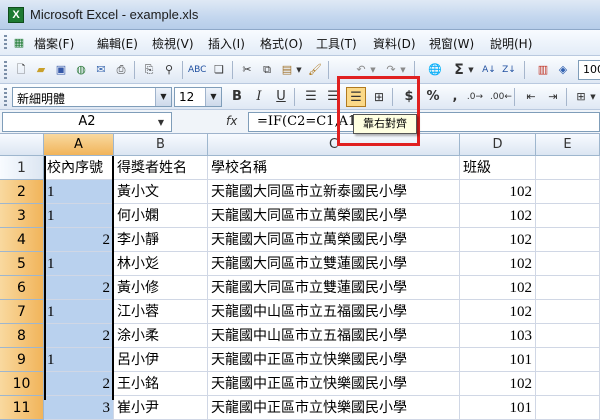  What do you see at coordinates (149, 70) in the screenshot?
I see `print-preview-icon: ⎘` at bounding box center [149, 70].